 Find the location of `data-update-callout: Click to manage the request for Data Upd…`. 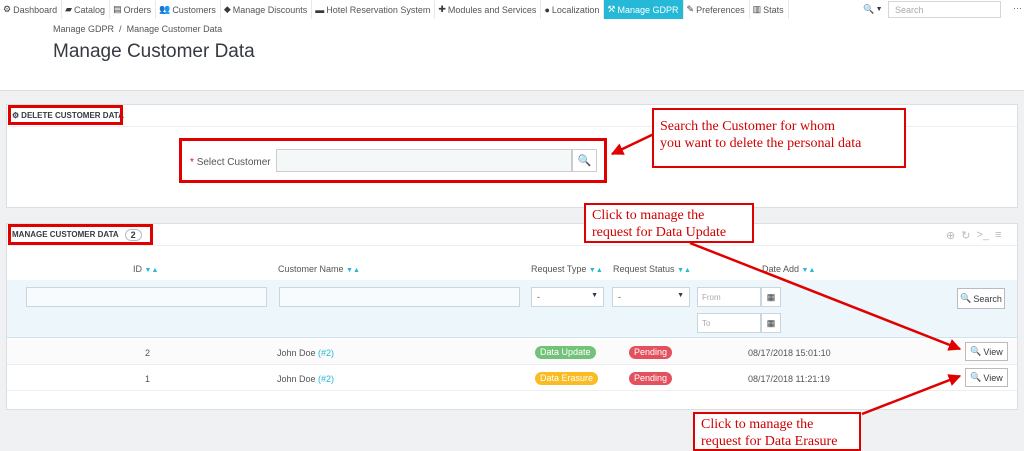

data-update-callout: Click to manage the request for Data Upd… is located at coordinates (669, 223).